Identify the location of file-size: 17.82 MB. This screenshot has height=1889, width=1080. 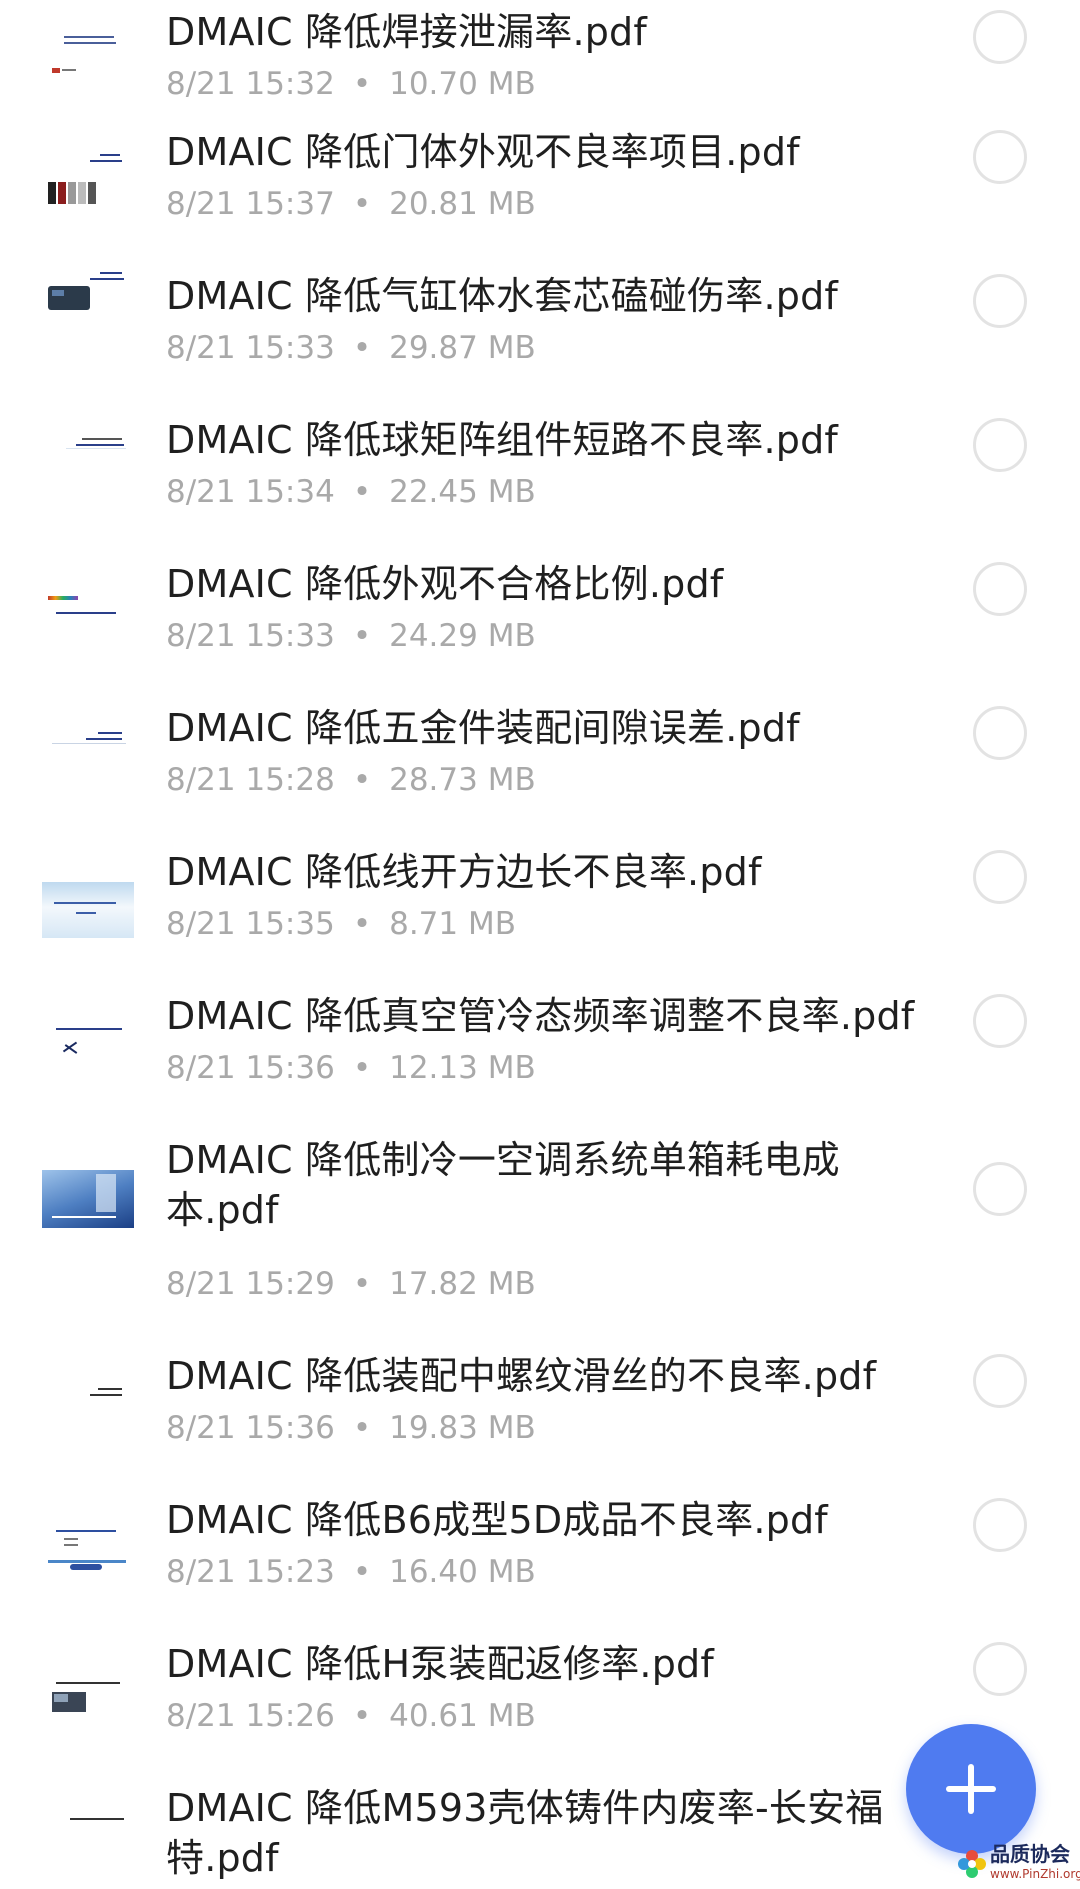
(462, 1284).